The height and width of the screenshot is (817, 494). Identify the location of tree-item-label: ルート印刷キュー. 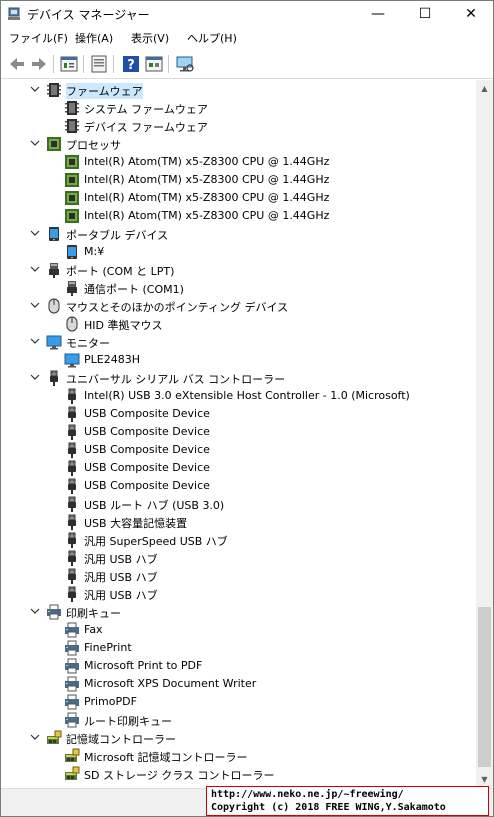
(128, 721).